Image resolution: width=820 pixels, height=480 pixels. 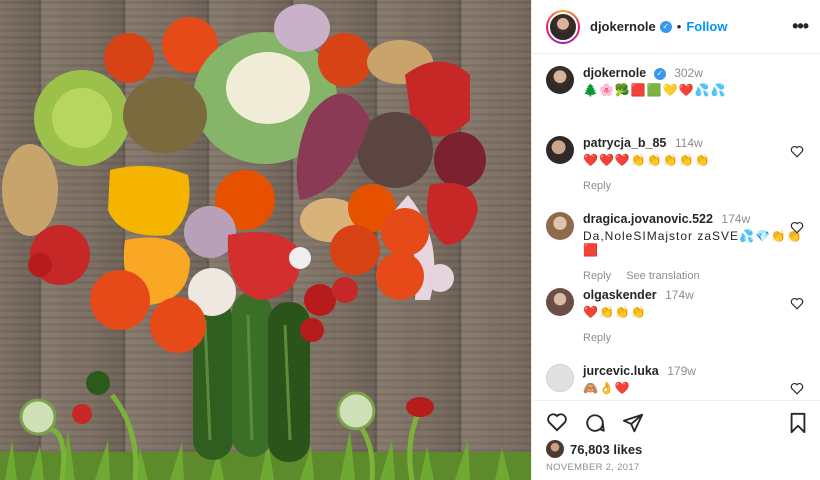 I want to click on caption-age: 302w, so click(x=688, y=73).